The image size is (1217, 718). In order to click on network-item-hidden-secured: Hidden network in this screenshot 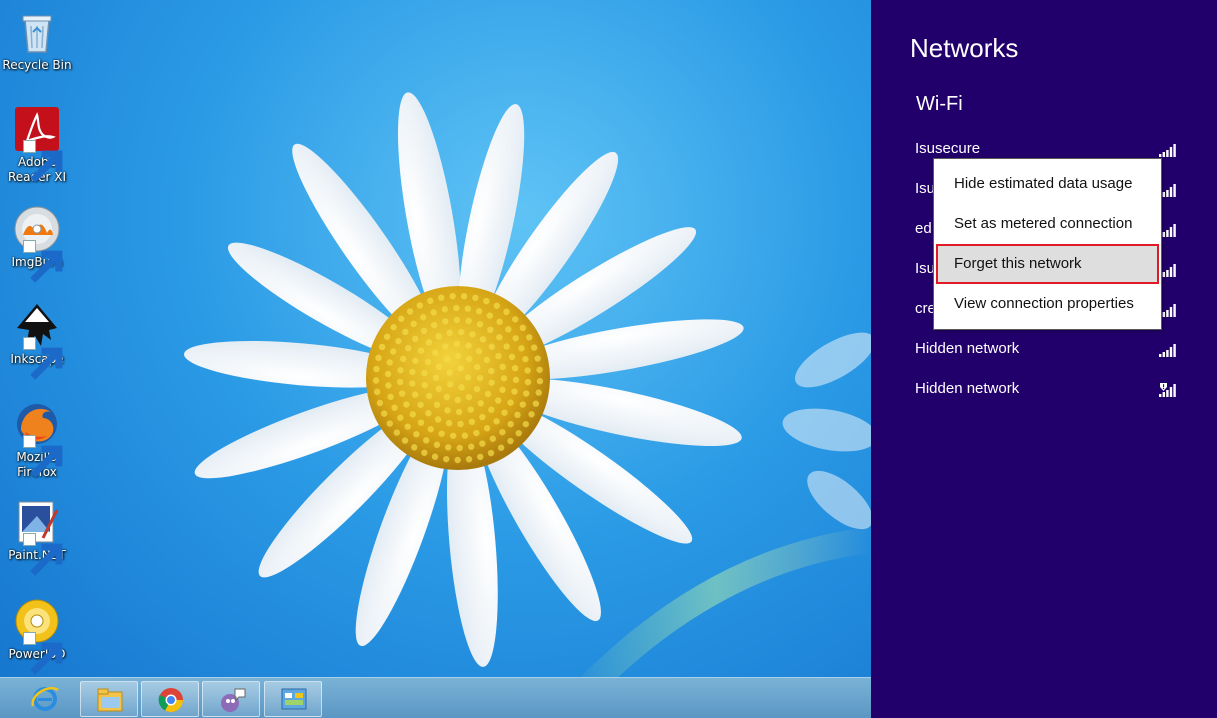, I will do `click(1046, 389)`.